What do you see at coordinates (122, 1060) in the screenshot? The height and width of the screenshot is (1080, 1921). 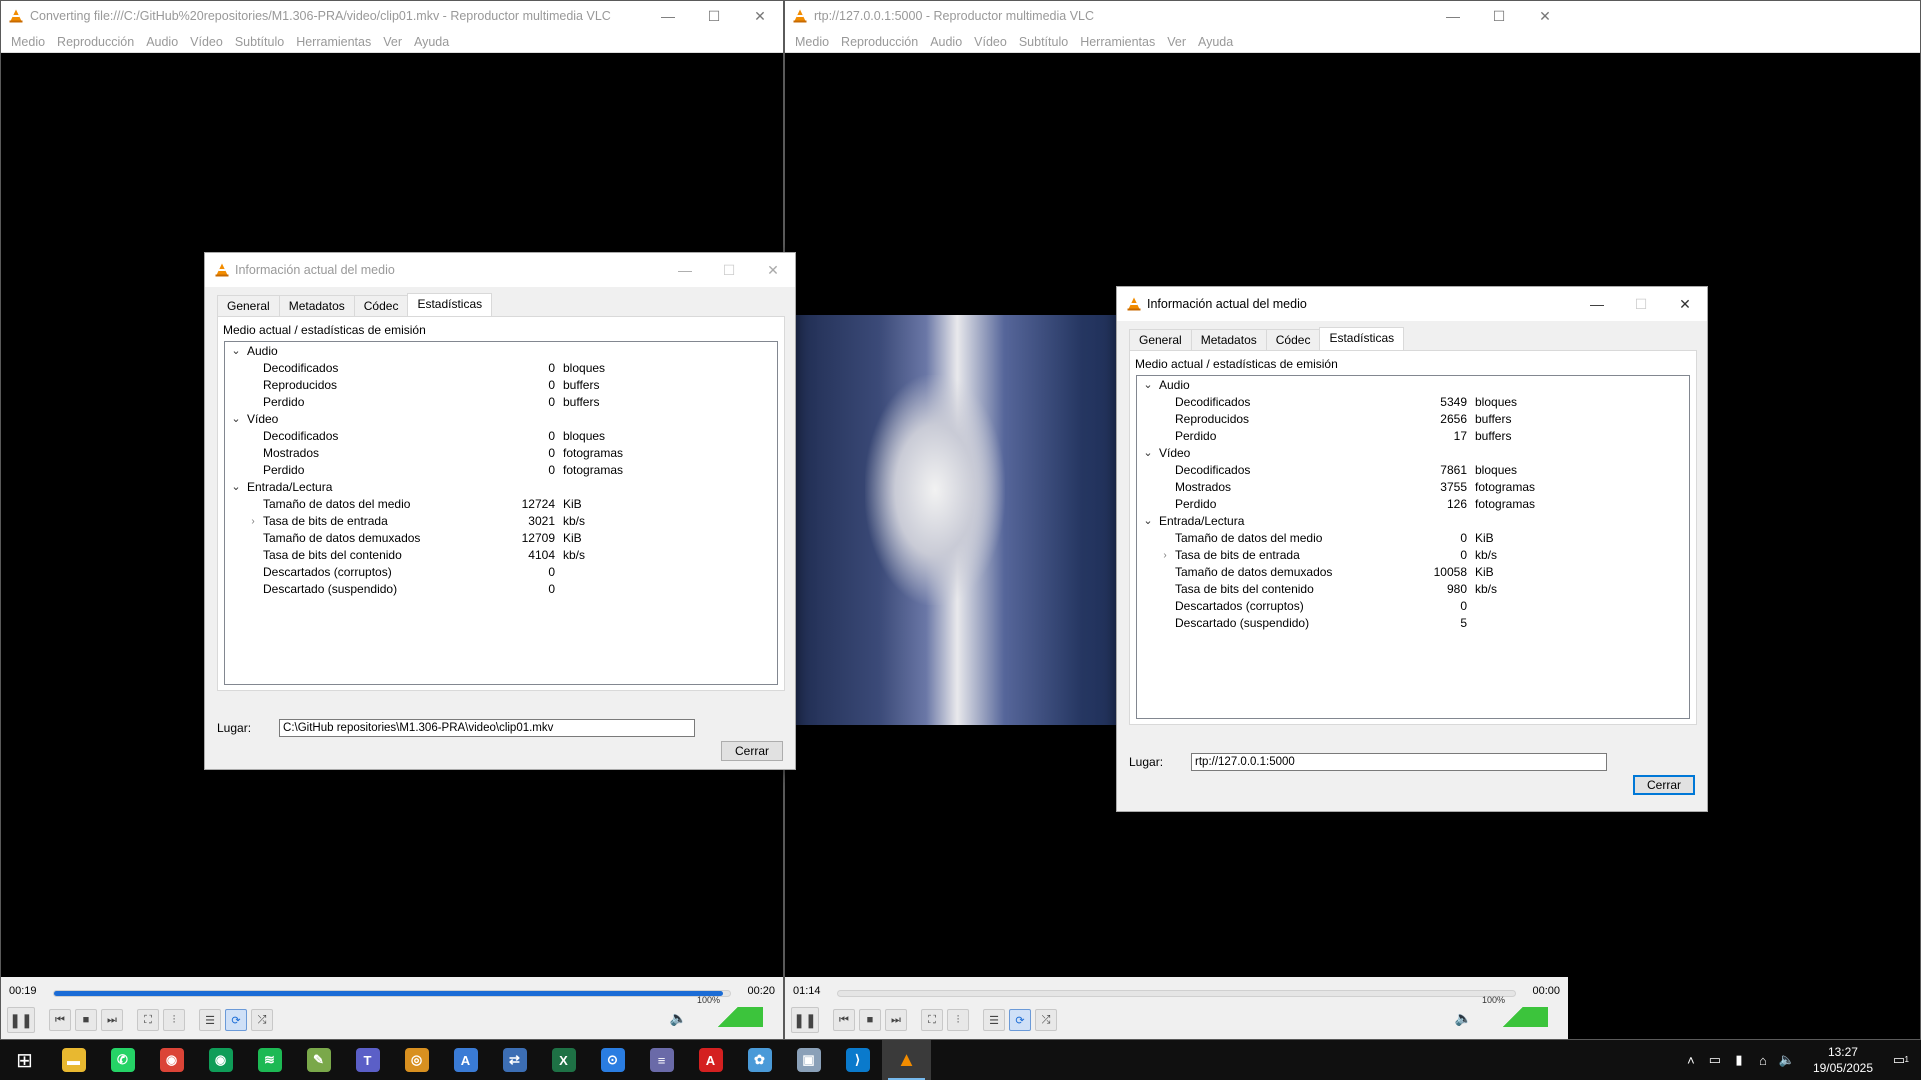 I see `whatsapp-icon: ✆` at bounding box center [122, 1060].